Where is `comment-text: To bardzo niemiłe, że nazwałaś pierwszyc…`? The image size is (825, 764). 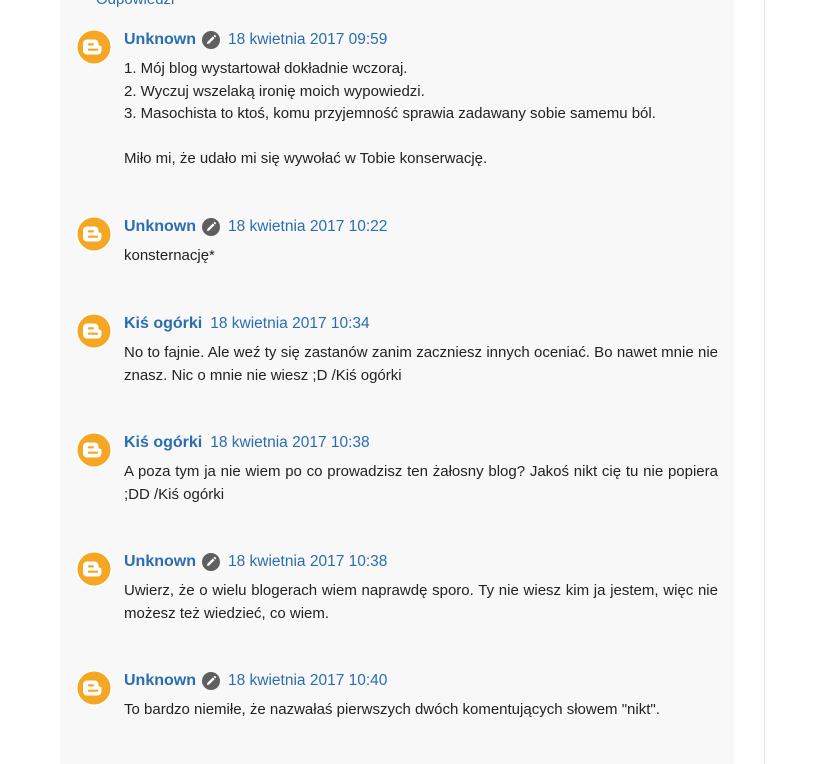 comment-text: To bardzo niemiłe, że nazwałaś pierwszyc… is located at coordinates (392, 709).